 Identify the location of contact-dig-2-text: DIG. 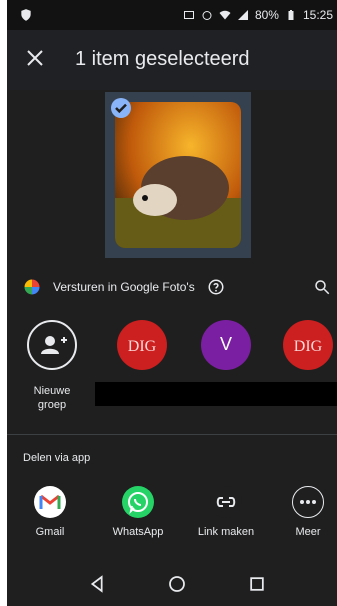
(308, 346).